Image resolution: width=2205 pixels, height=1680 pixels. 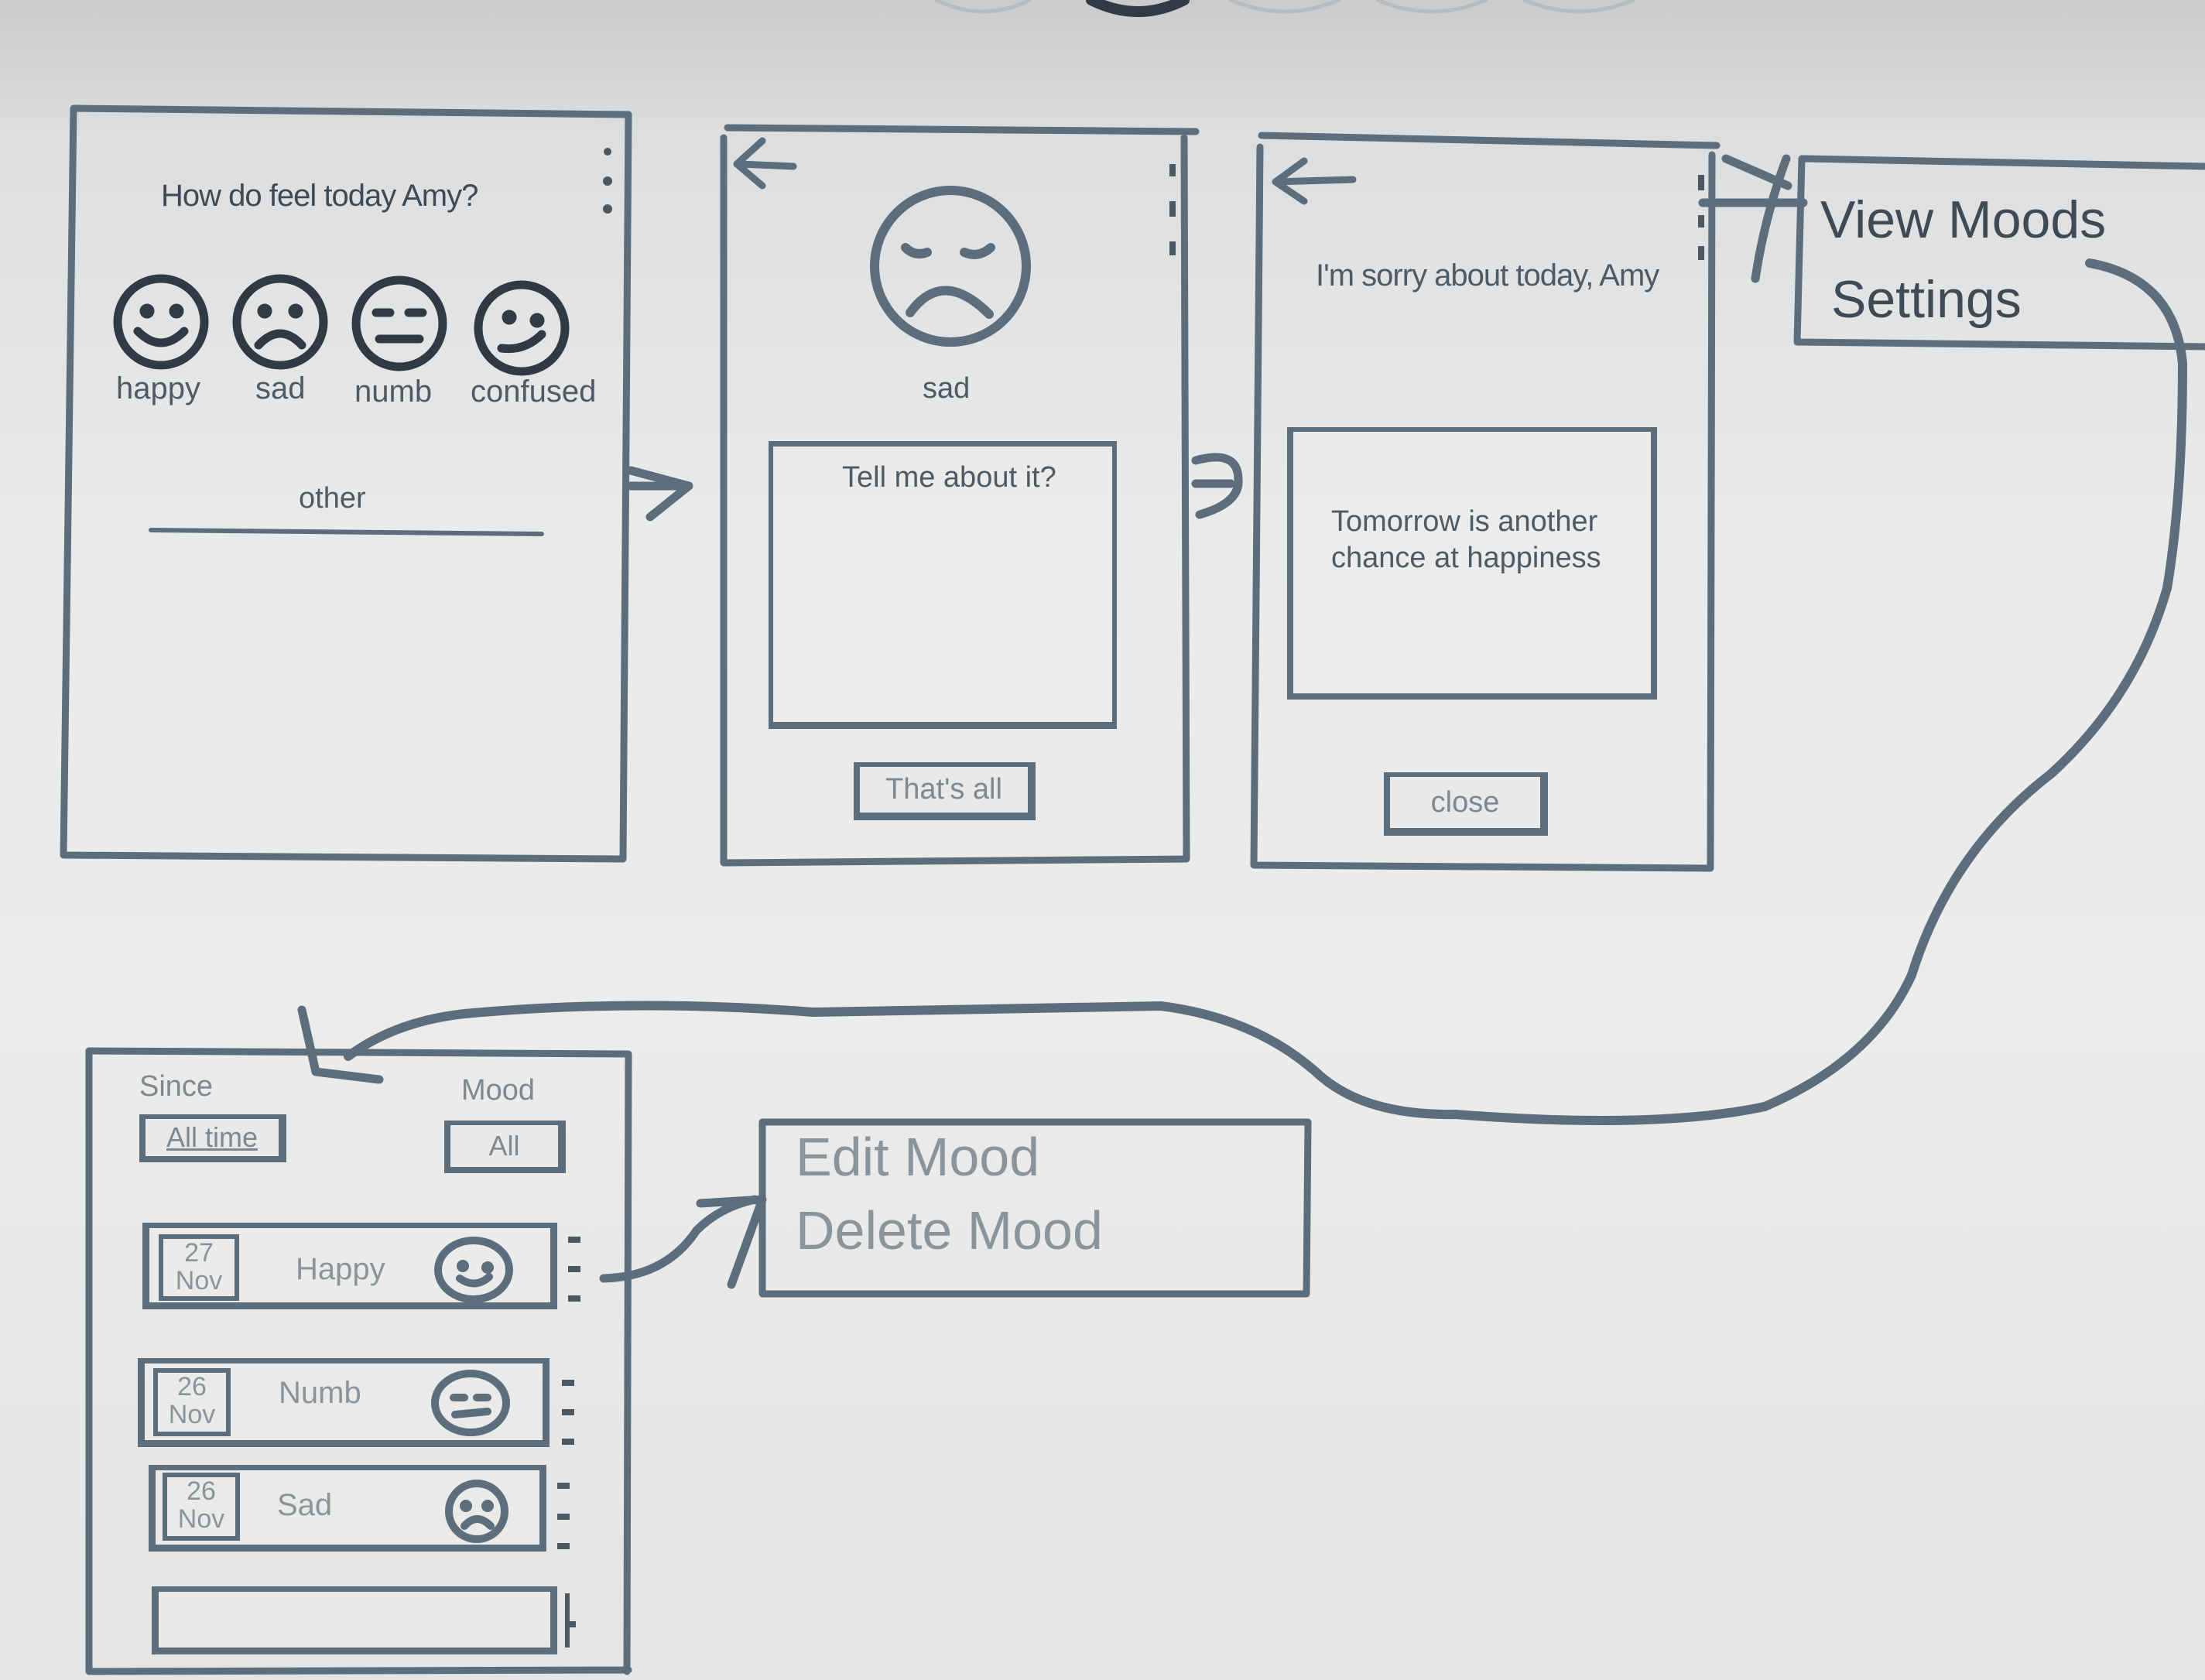 I want to click on since-filter-value: All time, so click(x=213, y=1137).